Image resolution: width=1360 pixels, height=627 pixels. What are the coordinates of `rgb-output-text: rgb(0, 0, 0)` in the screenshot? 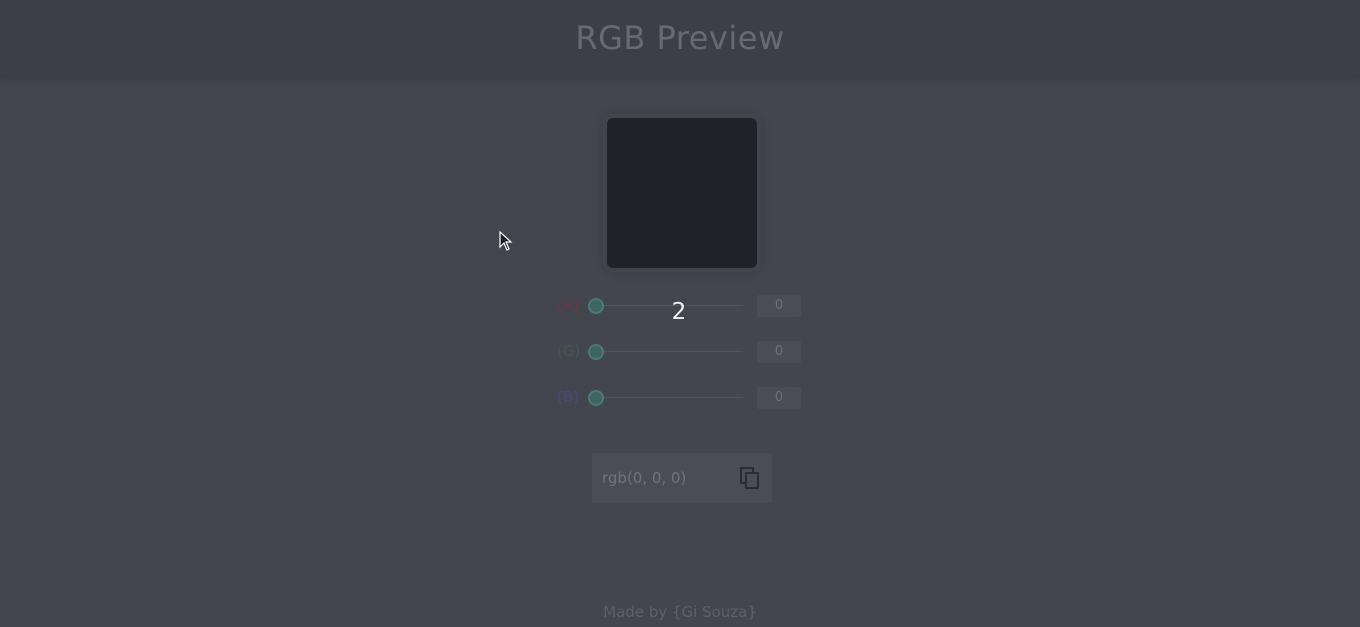 It's located at (644, 478).